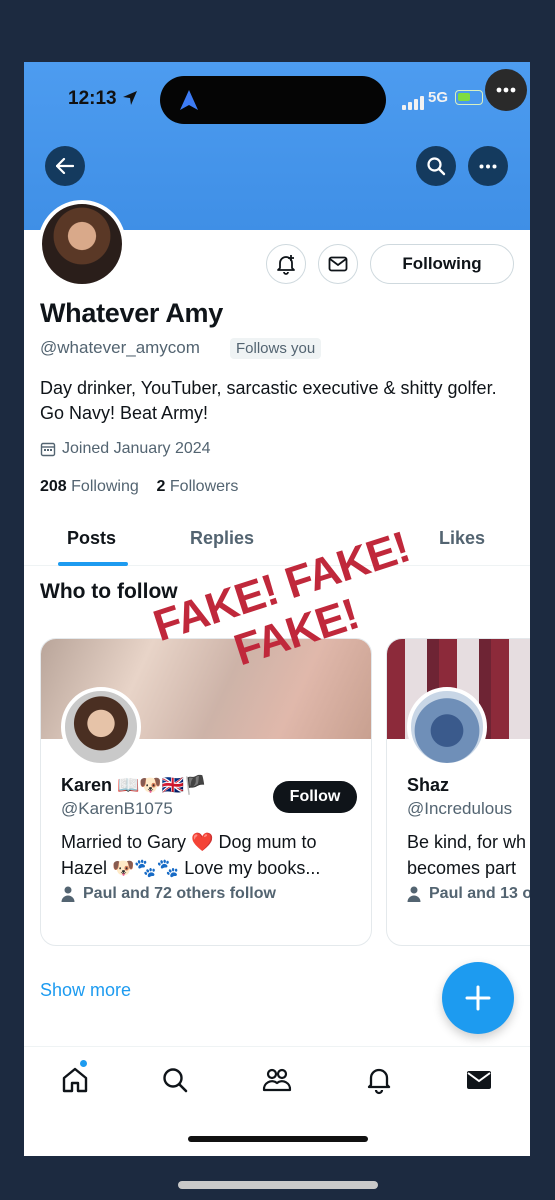 The image size is (555, 1200). Describe the element at coordinates (277, 540) in the screenshot. I see `profile-tabs: Posts Replies Likes` at that location.